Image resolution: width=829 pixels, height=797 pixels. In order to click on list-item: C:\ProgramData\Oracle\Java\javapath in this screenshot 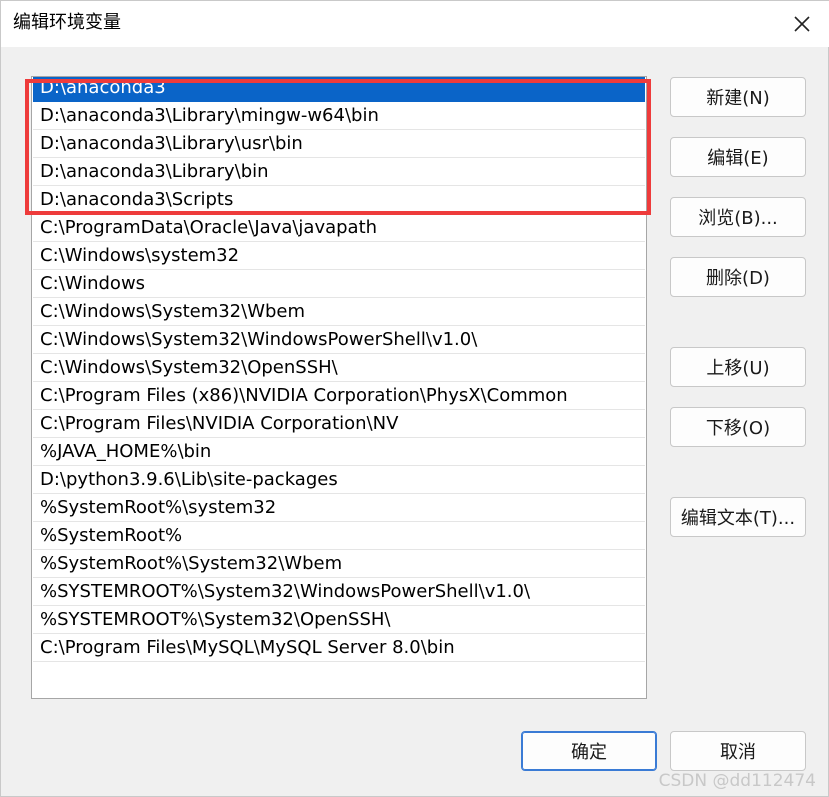, I will do `click(339, 228)`.